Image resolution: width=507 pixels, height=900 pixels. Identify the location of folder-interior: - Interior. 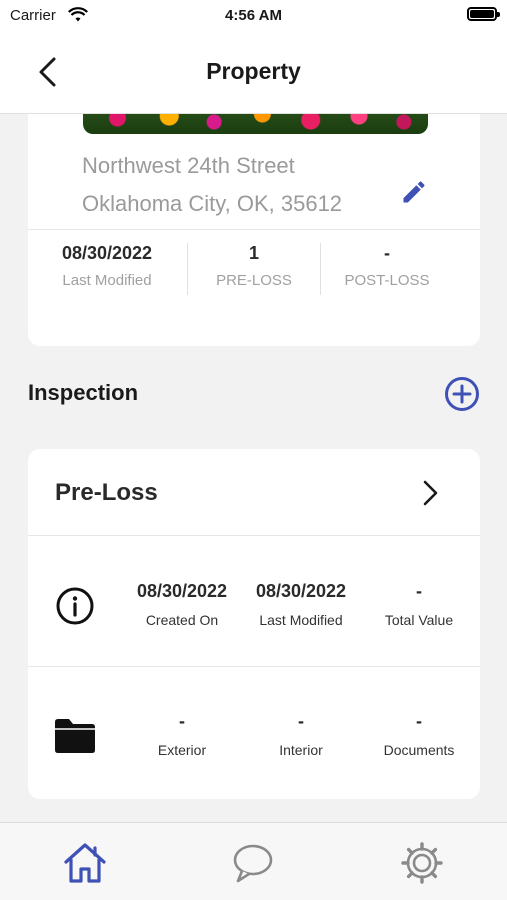
(301, 734).